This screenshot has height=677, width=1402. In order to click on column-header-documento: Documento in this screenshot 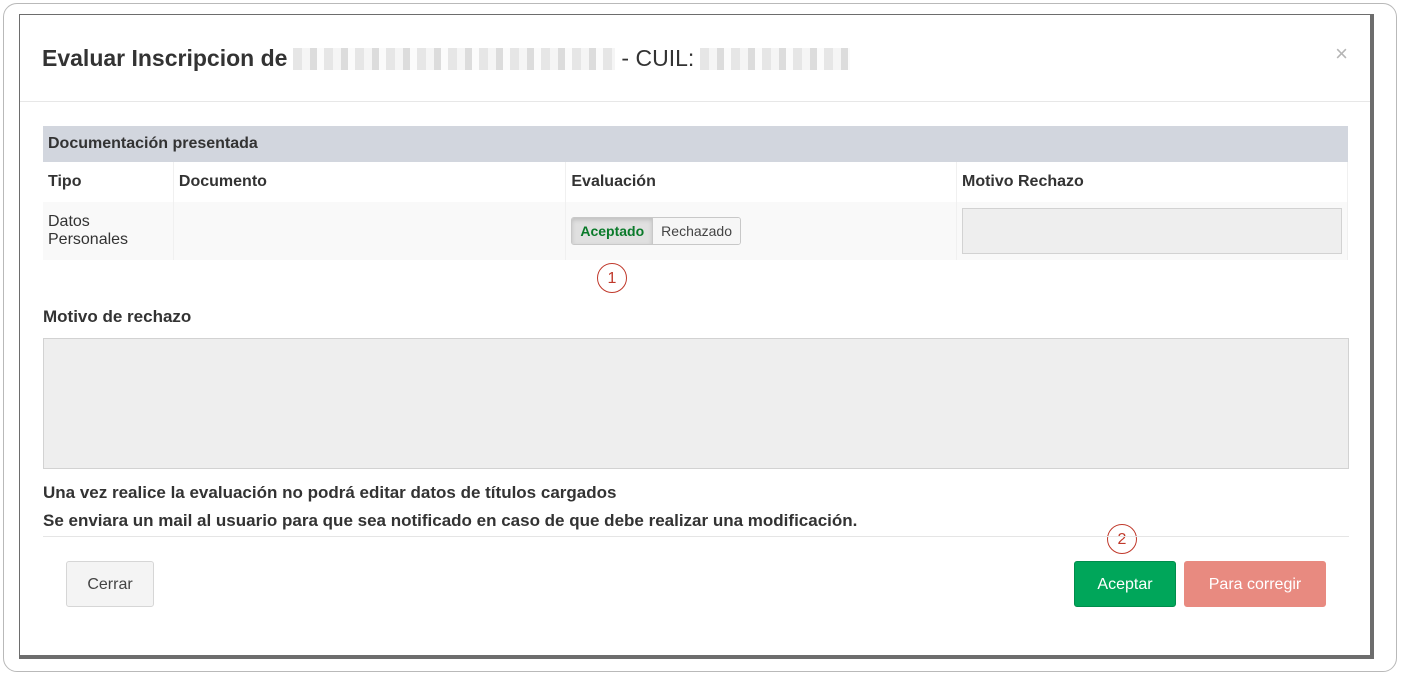, I will do `click(370, 182)`.